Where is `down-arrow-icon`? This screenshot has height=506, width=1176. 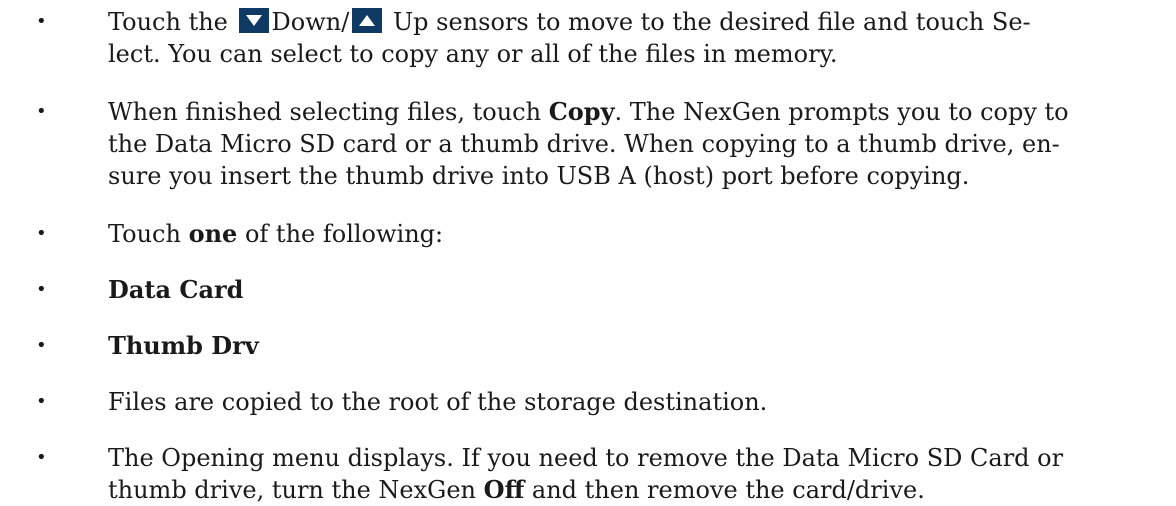
down-arrow-icon is located at coordinates (253, 20).